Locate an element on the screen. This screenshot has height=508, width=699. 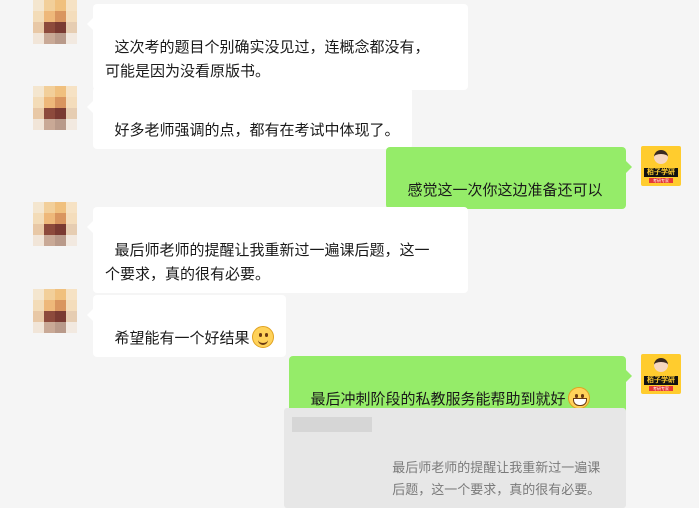
message-bubble: 最后师老师的提醒让我重新过一遍课后题，这一 个要求，真的很有必要。 is located at coordinates (277, 250).